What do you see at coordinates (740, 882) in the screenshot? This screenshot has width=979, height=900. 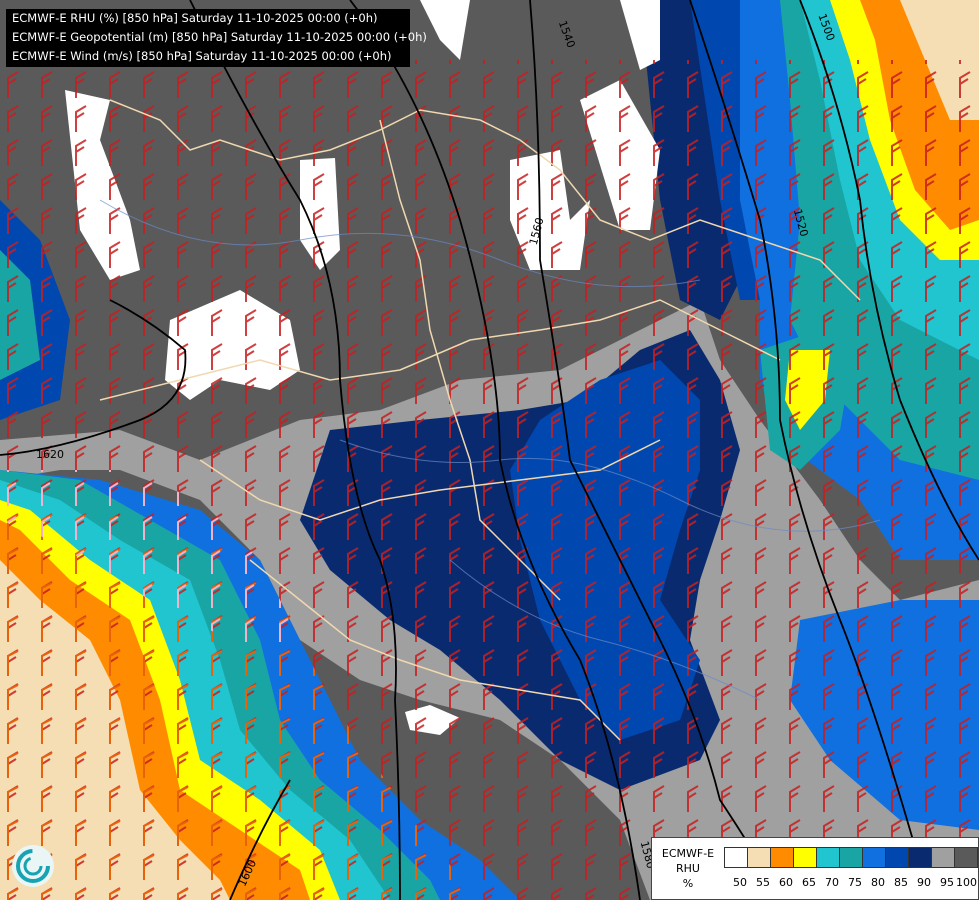 I see `legend-tick-label: 50` at bounding box center [740, 882].